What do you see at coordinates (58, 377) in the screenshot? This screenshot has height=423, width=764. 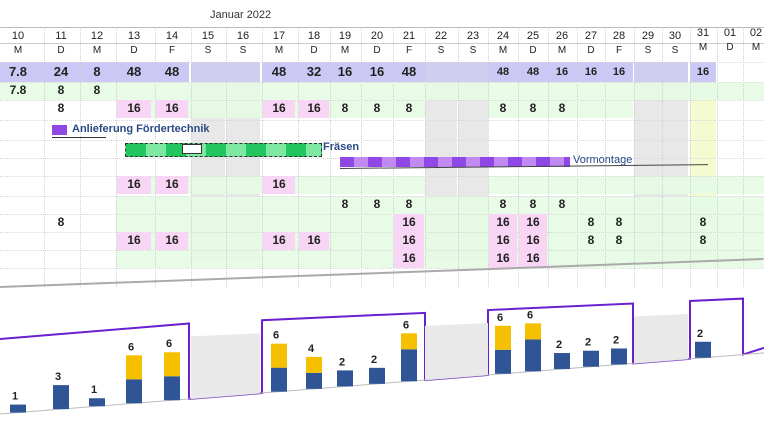 I see `bar-value-label: 3` at bounding box center [58, 377].